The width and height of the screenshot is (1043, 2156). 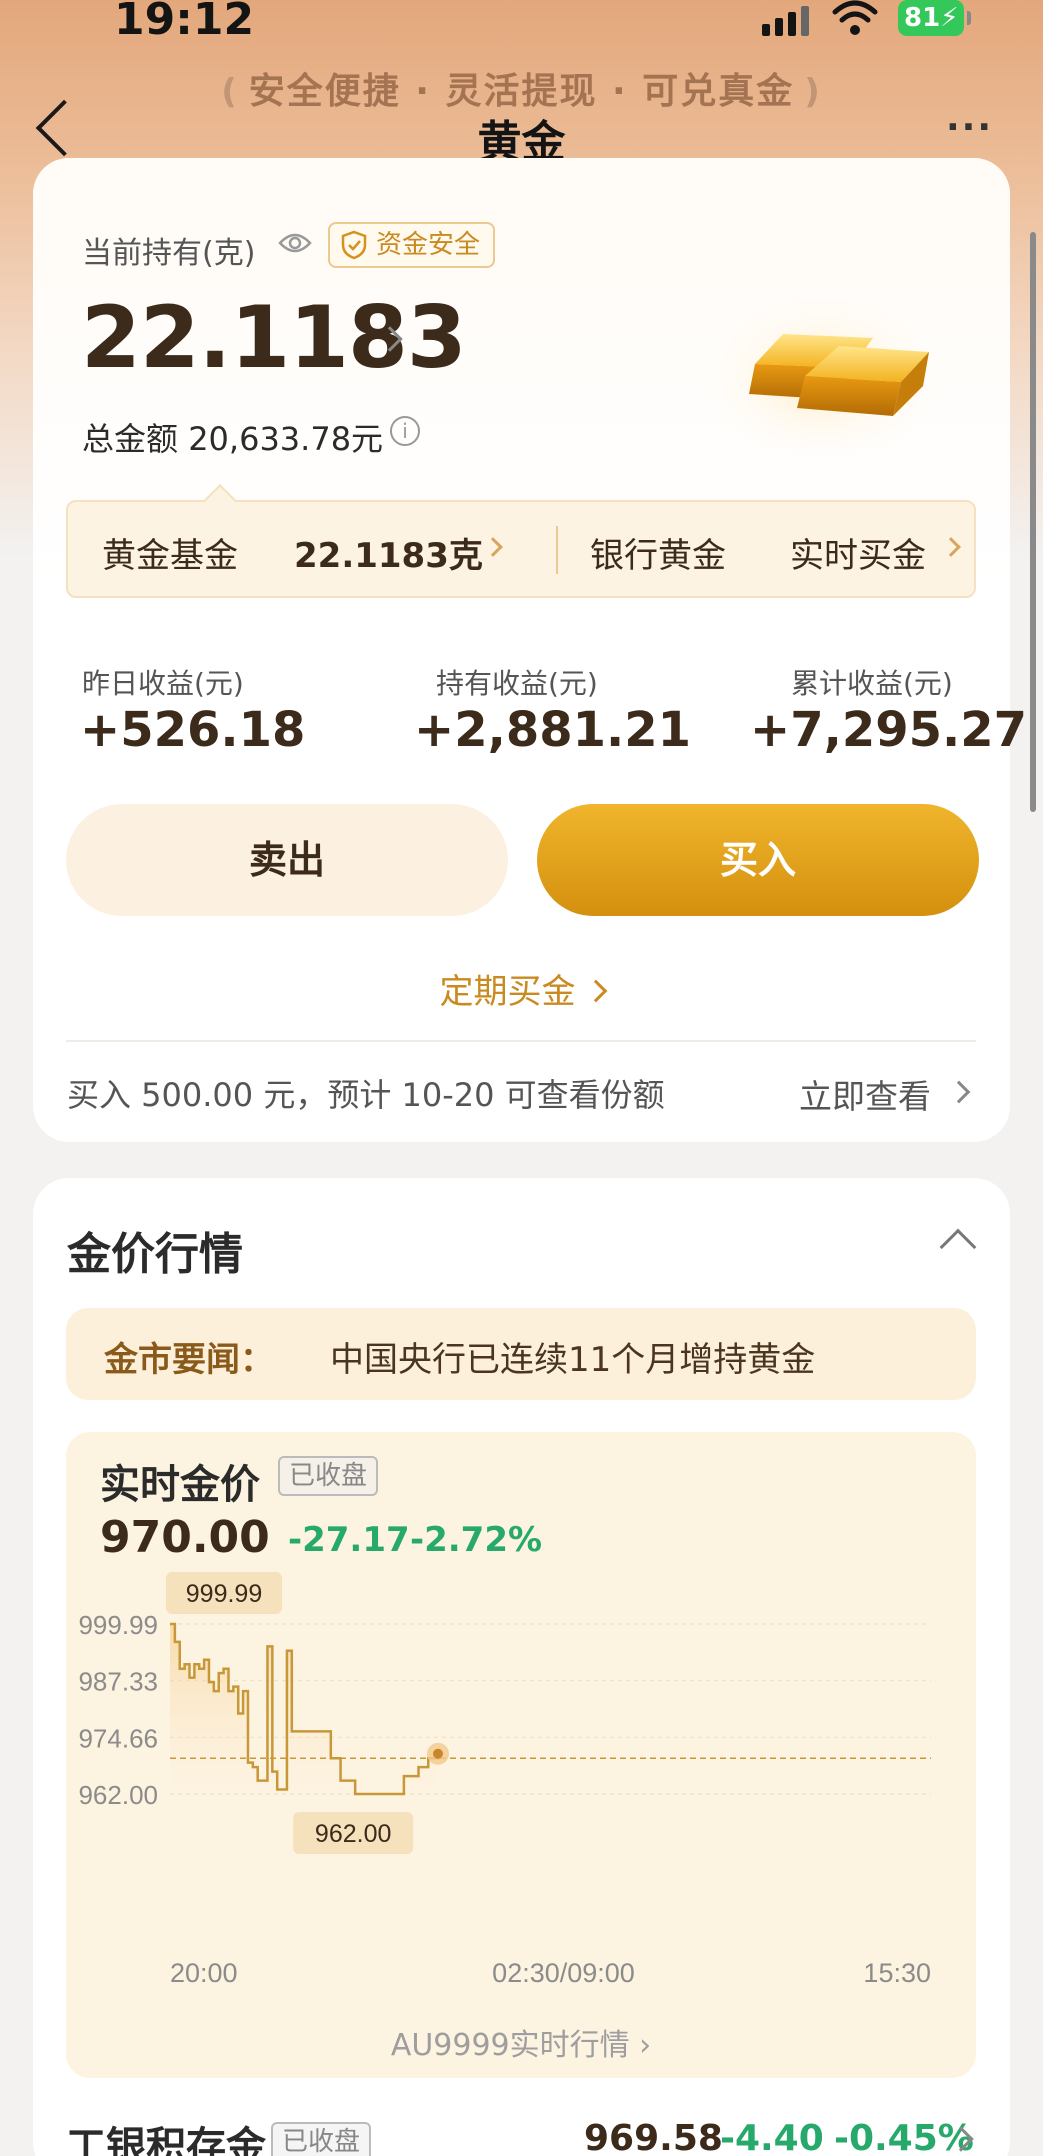 What do you see at coordinates (823, 378) in the screenshot?
I see `gold-bar-icon` at bounding box center [823, 378].